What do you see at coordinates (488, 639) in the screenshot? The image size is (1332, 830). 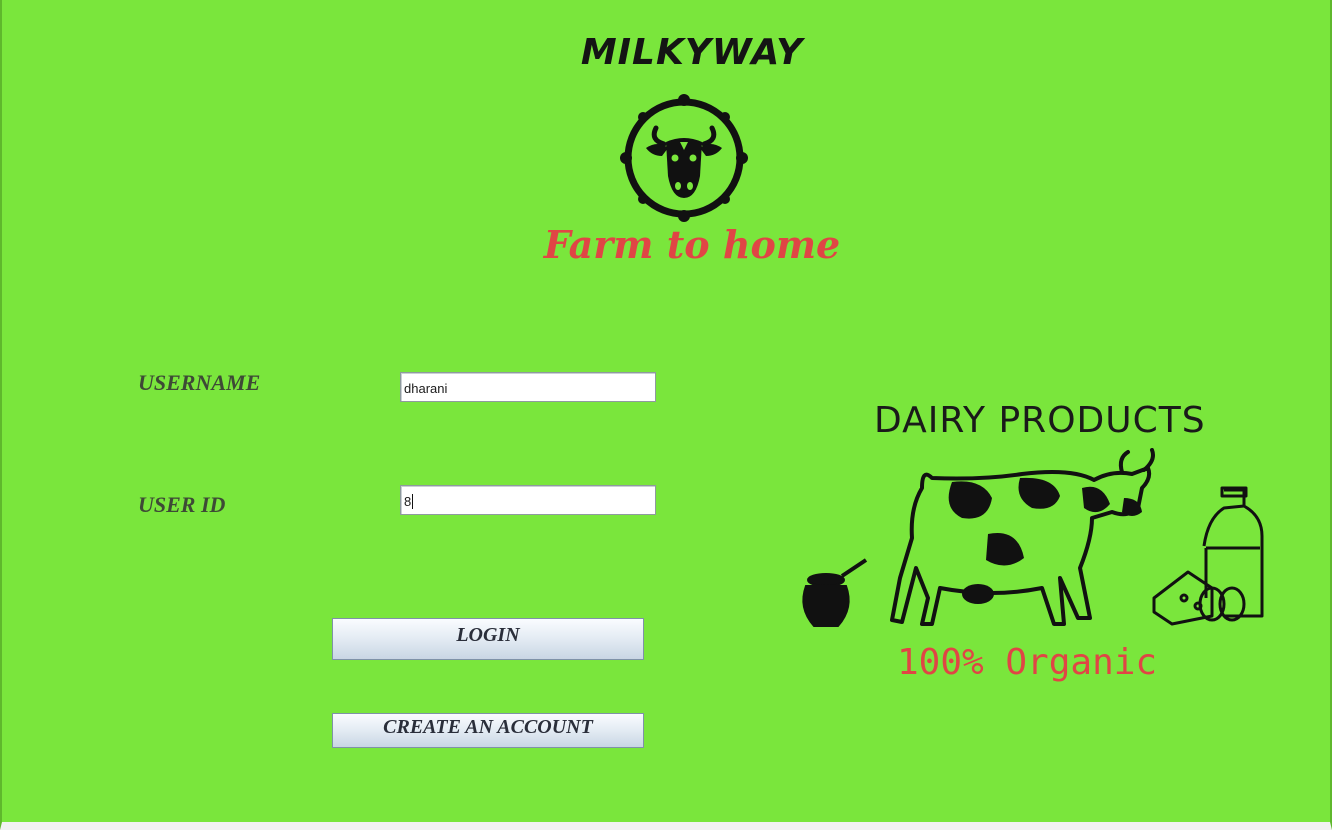 I see `login-button: LOGIN` at bounding box center [488, 639].